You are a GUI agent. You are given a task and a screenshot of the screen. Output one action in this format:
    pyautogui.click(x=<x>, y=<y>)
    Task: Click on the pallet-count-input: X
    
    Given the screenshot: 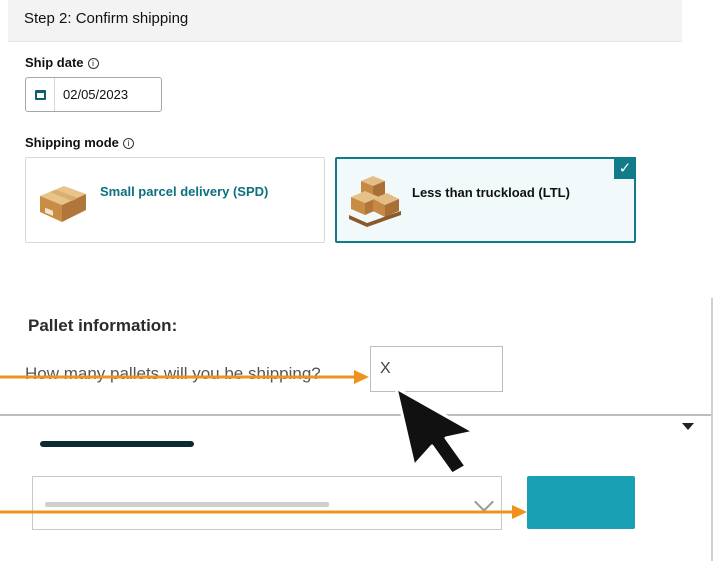 What is the action you would take?
    pyautogui.click(x=436, y=369)
    